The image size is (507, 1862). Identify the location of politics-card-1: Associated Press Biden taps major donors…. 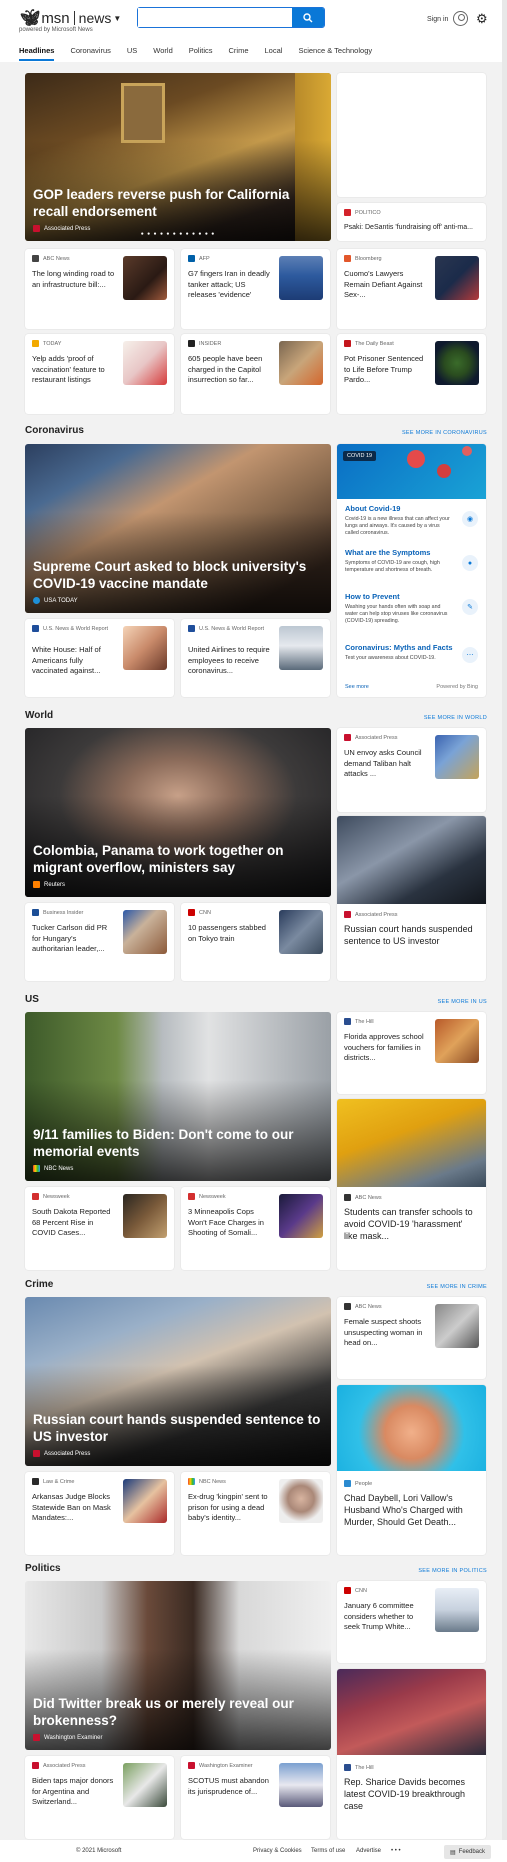
(99, 1797).